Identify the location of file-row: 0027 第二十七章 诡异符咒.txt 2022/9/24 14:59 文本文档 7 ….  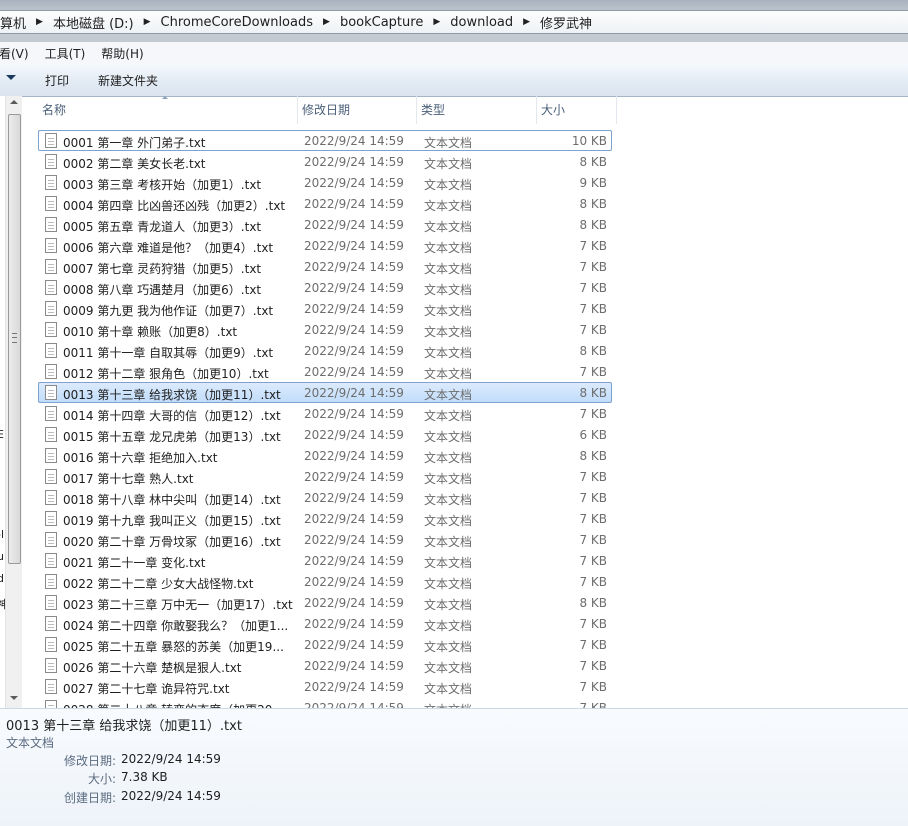
(325, 686).